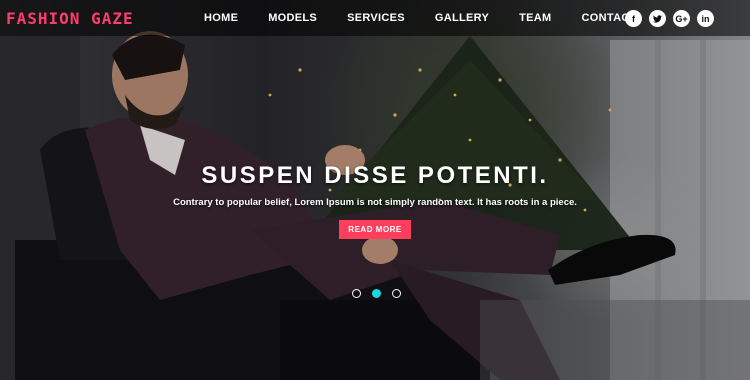 Image resolution: width=750 pixels, height=380 pixels. I want to click on twitter-bird-glyph, so click(657, 18).